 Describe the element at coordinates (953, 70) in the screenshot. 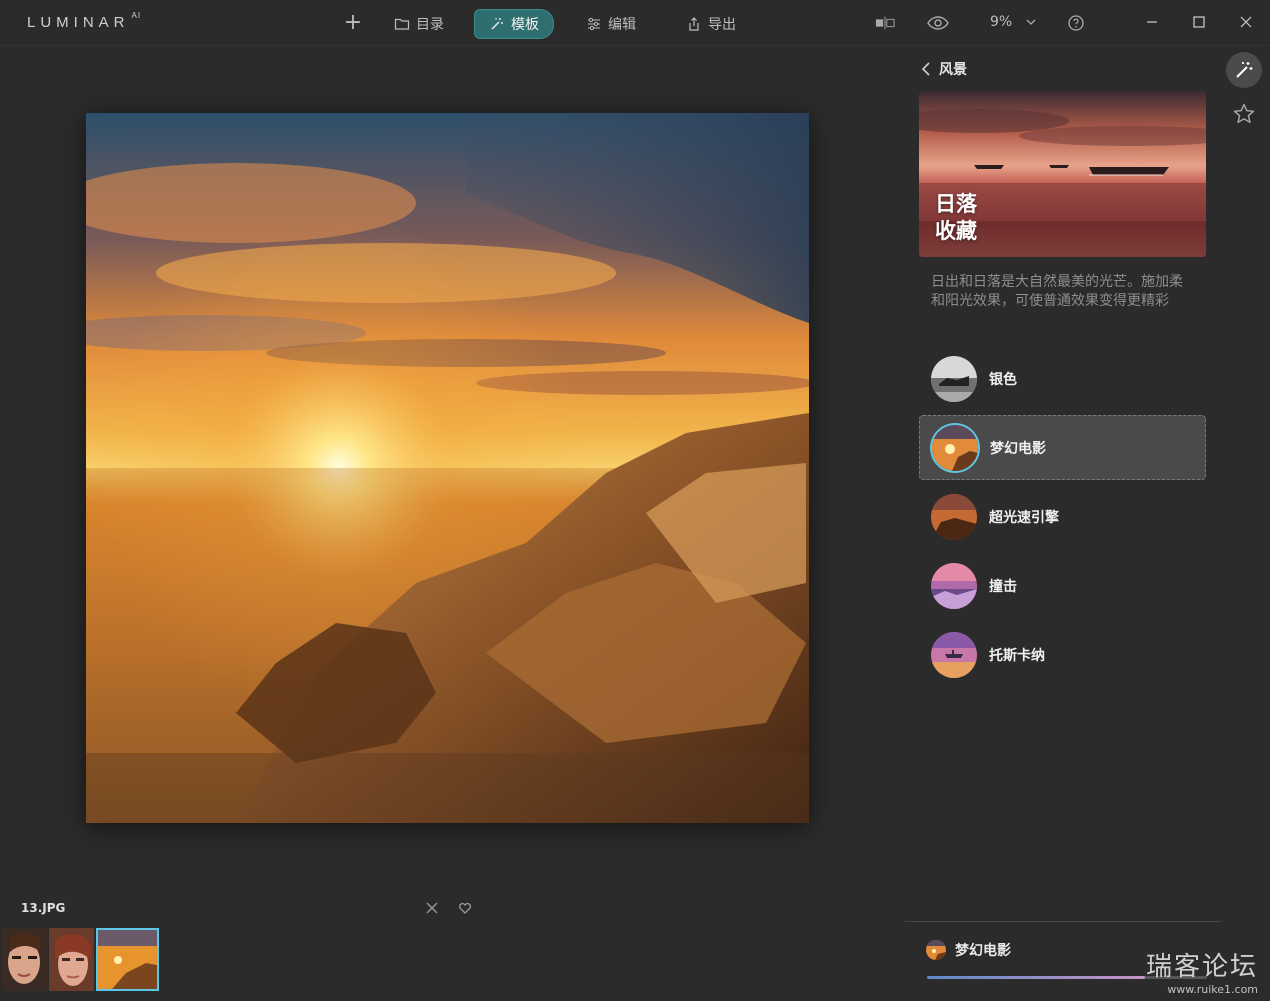

I see `category-title: 风景` at that location.